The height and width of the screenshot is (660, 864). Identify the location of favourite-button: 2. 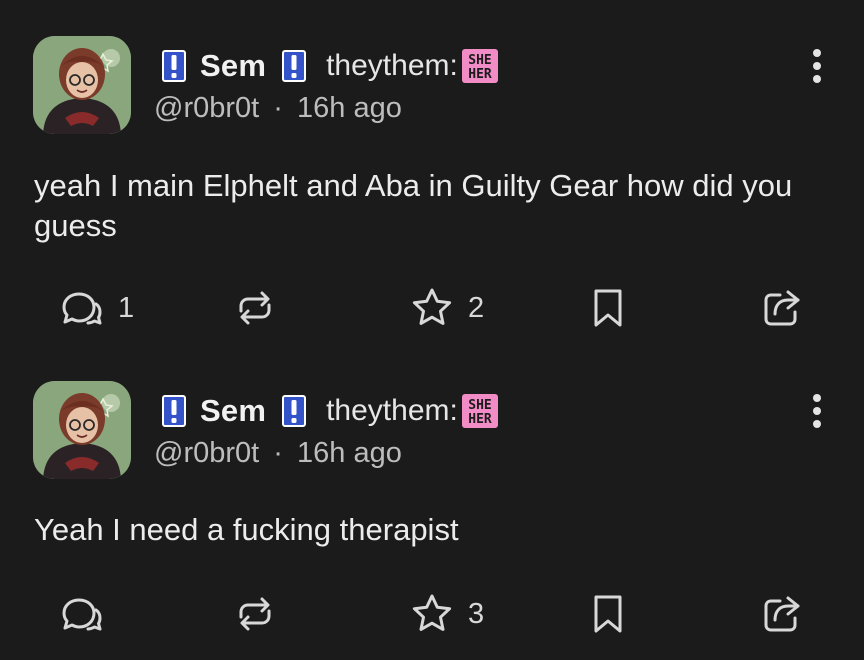
(447, 308).